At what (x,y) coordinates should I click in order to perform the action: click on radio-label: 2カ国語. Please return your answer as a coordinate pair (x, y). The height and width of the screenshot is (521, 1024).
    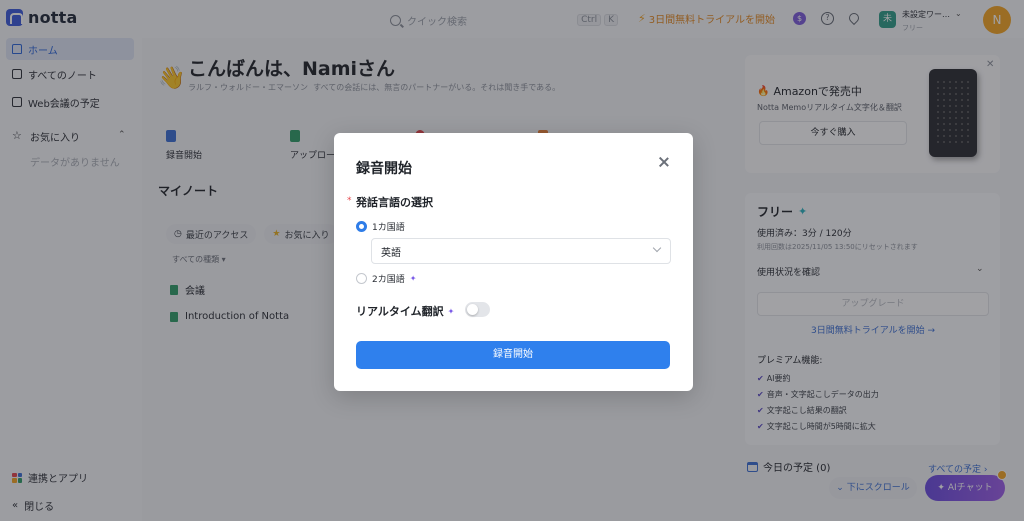
    Looking at the image, I should click on (388, 280).